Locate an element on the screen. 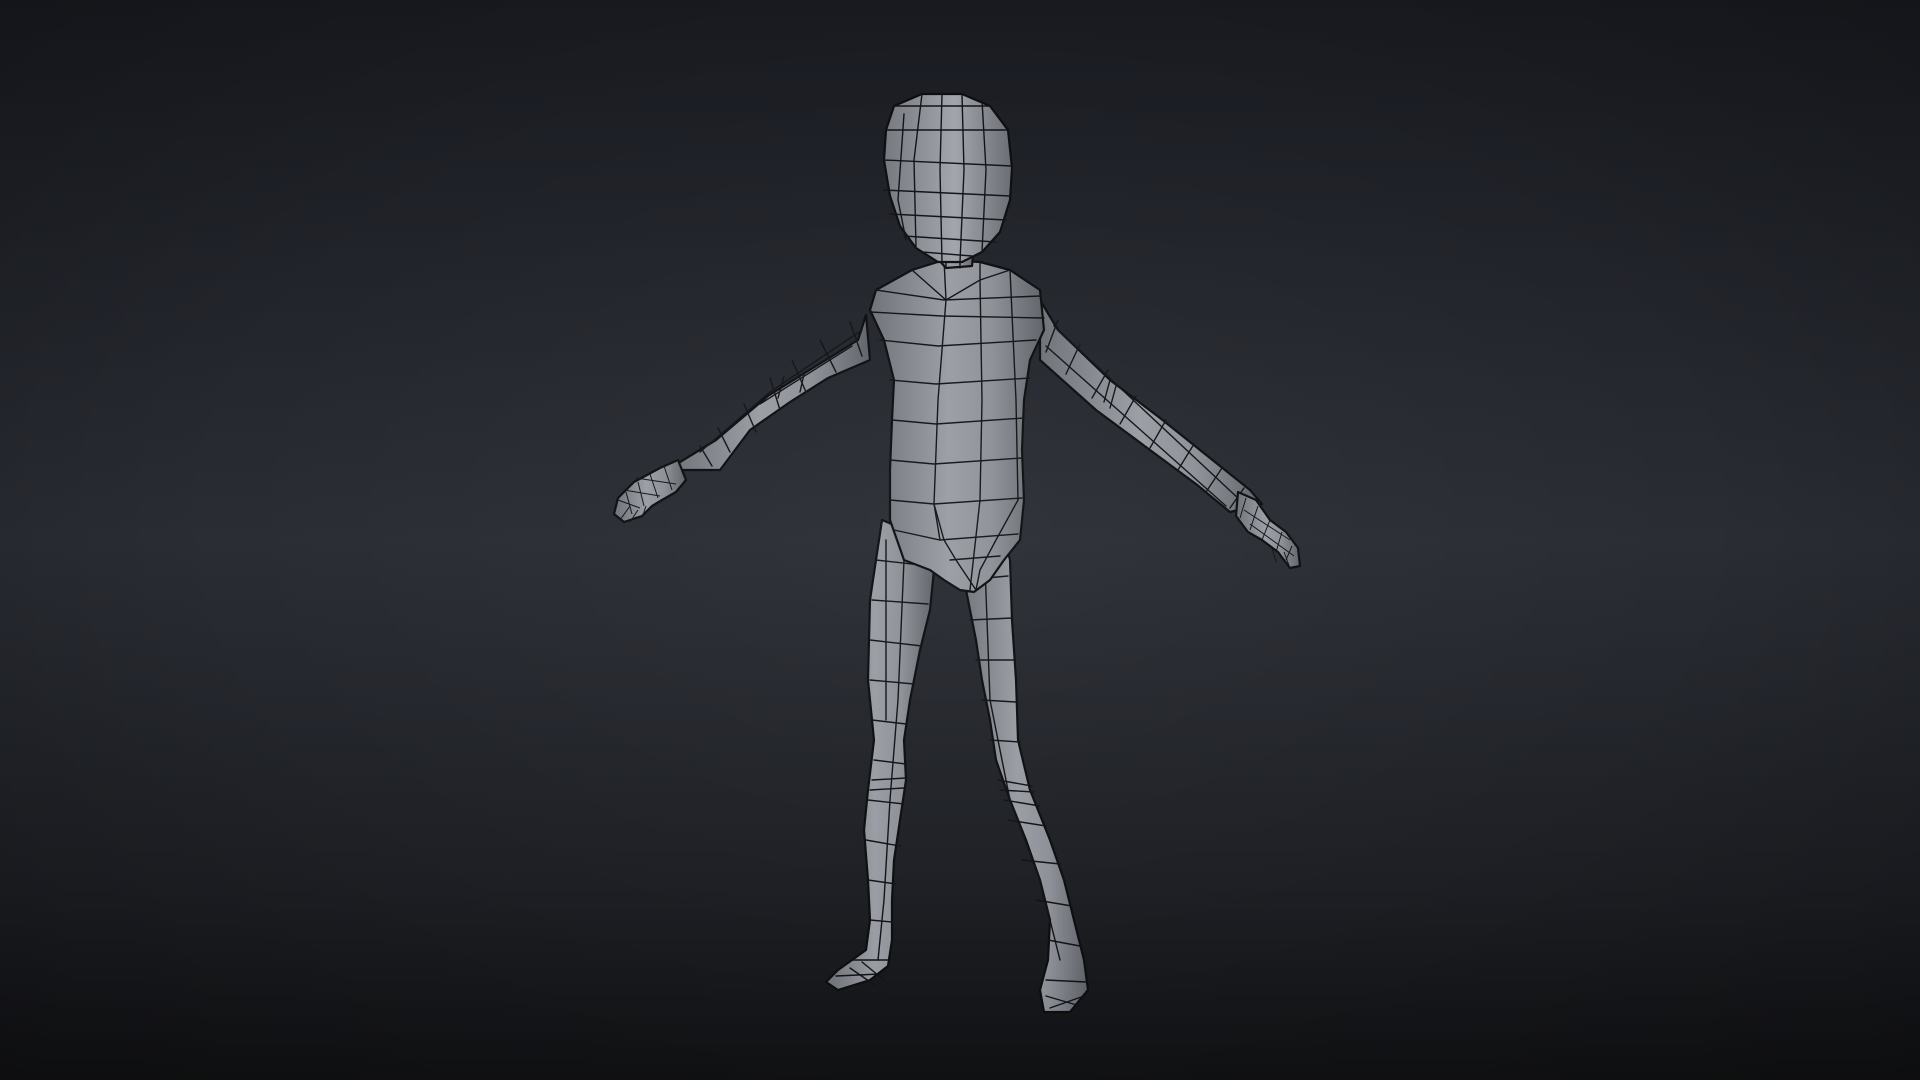 This screenshot has height=1080, width=1920. right-leg is located at coordinates (1024, 766).